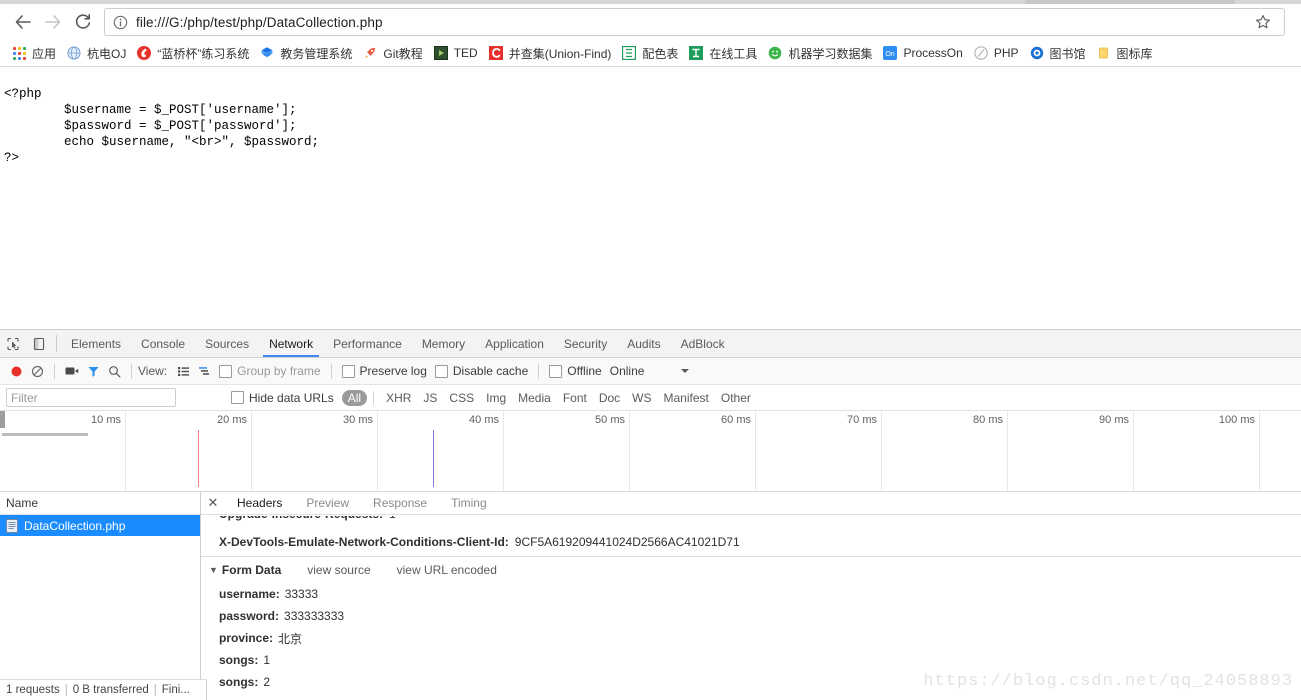 This screenshot has height=700, width=1301. Describe the element at coordinates (609, 398) in the screenshot. I see `filter-chip-doc: Doc` at that location.